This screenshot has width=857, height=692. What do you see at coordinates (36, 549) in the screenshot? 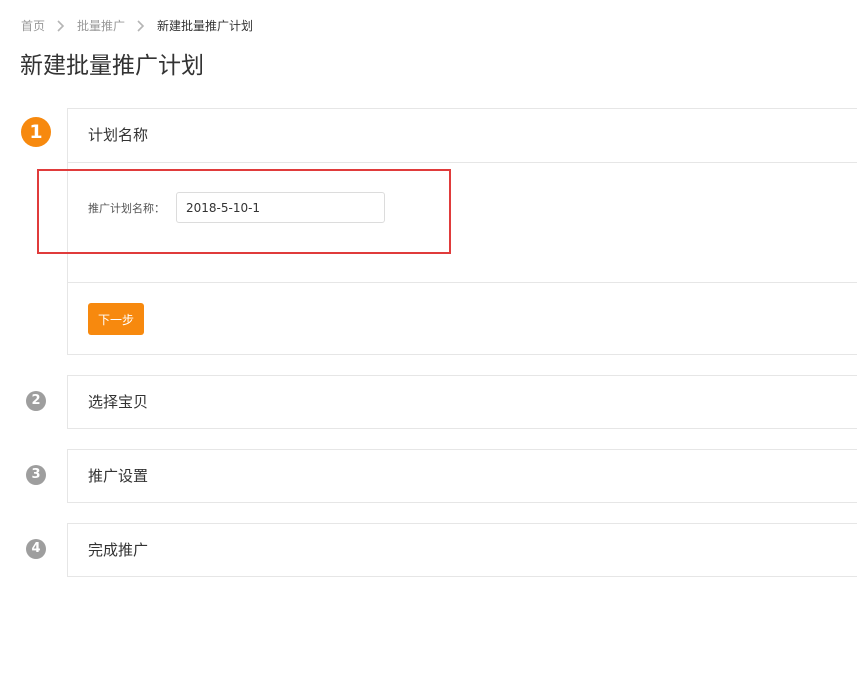
I see `step-4-badge: 4` at bounding box center [36, 549].